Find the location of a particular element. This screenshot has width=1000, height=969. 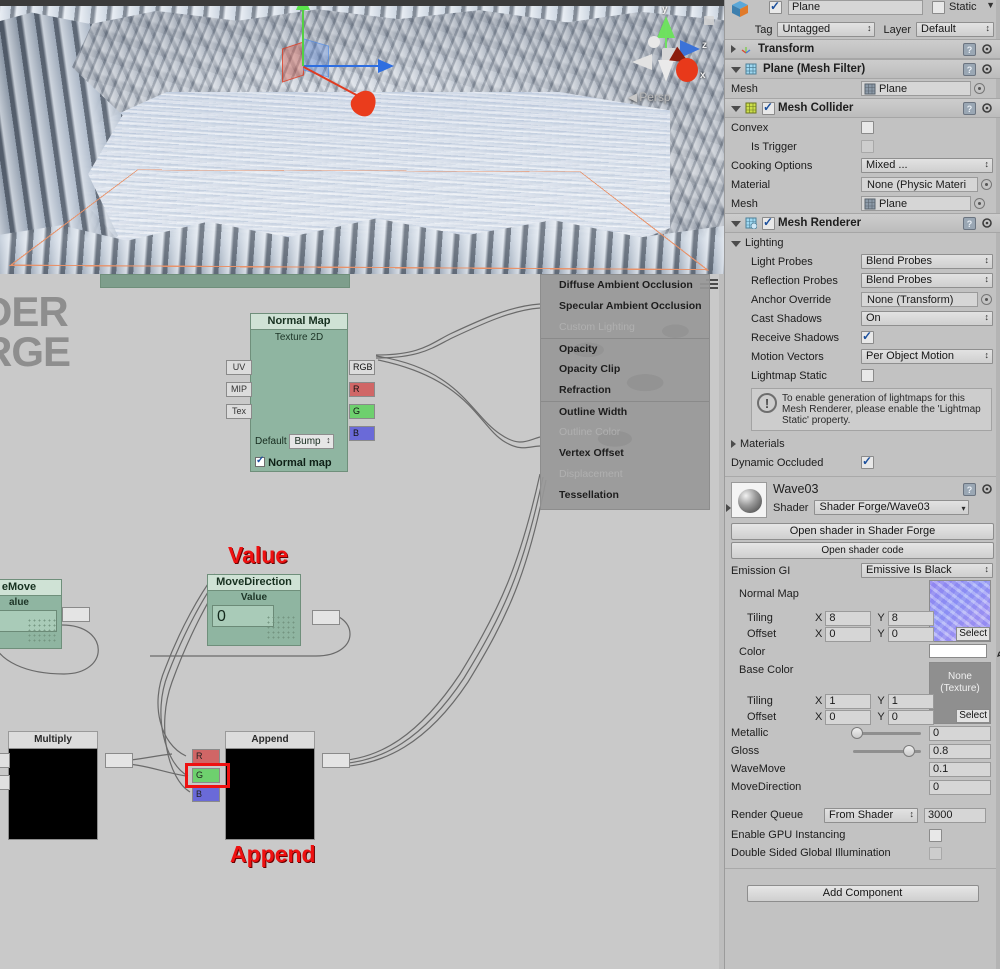

main-node-row: Diffuse Ambient Occlusion is located at coordinates (625, 285).